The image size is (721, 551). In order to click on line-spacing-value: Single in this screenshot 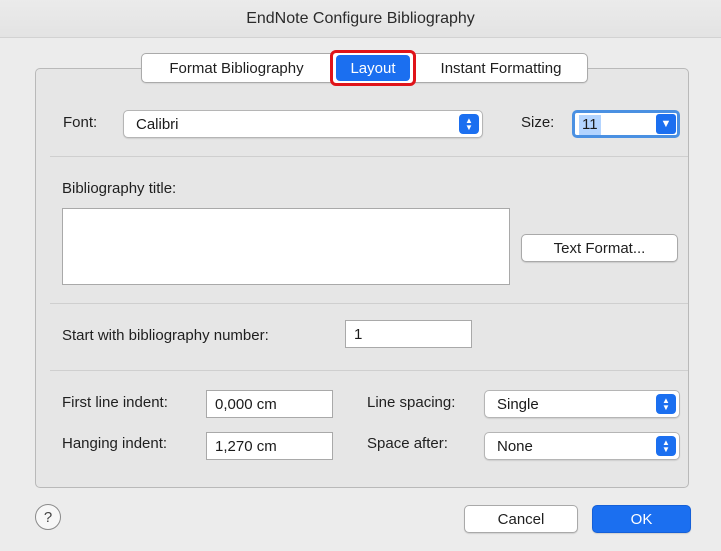, I will do `click(518, 404)`.